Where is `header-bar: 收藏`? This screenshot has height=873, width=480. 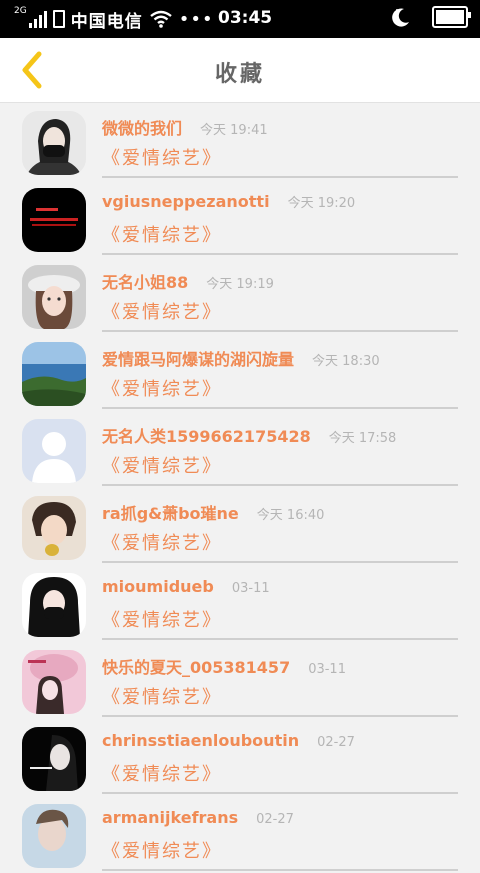 header-bar: 收藏 is located at coordinates (240, 70).